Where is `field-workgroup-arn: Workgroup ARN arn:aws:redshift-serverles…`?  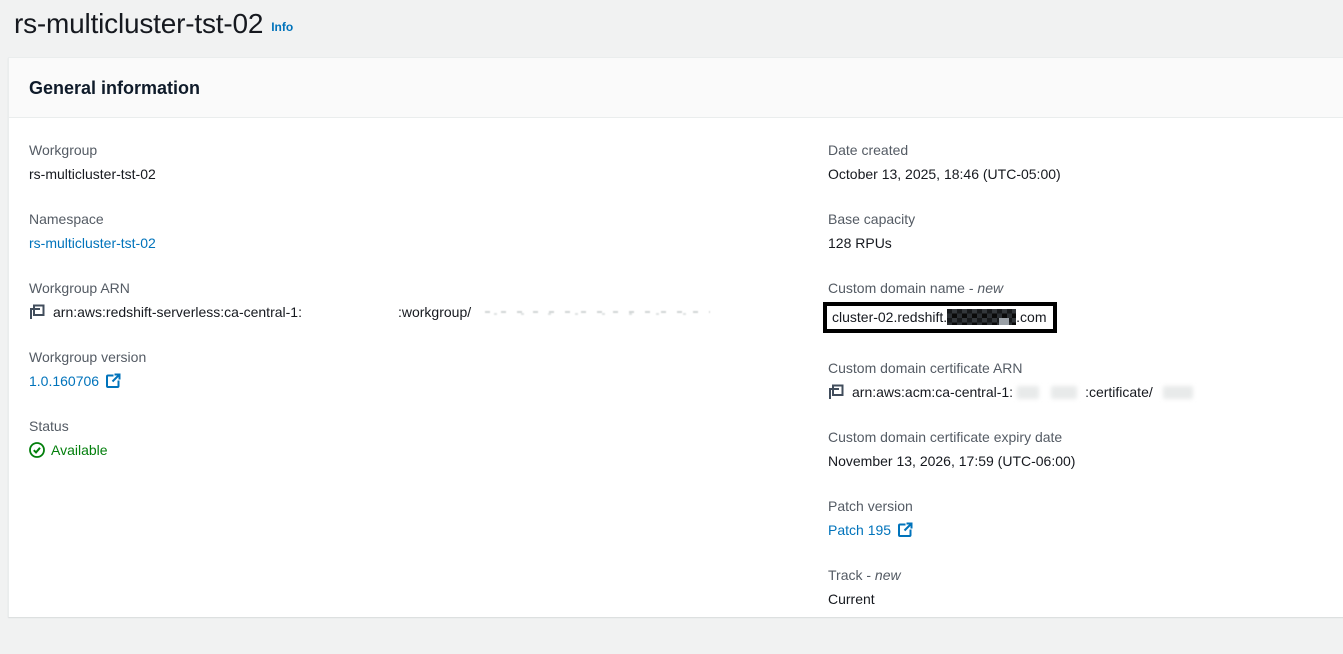
field-workgroup-arn: Workgroup ARN arn:aws:redshift-serverles… is located at coordinates (428, 300).